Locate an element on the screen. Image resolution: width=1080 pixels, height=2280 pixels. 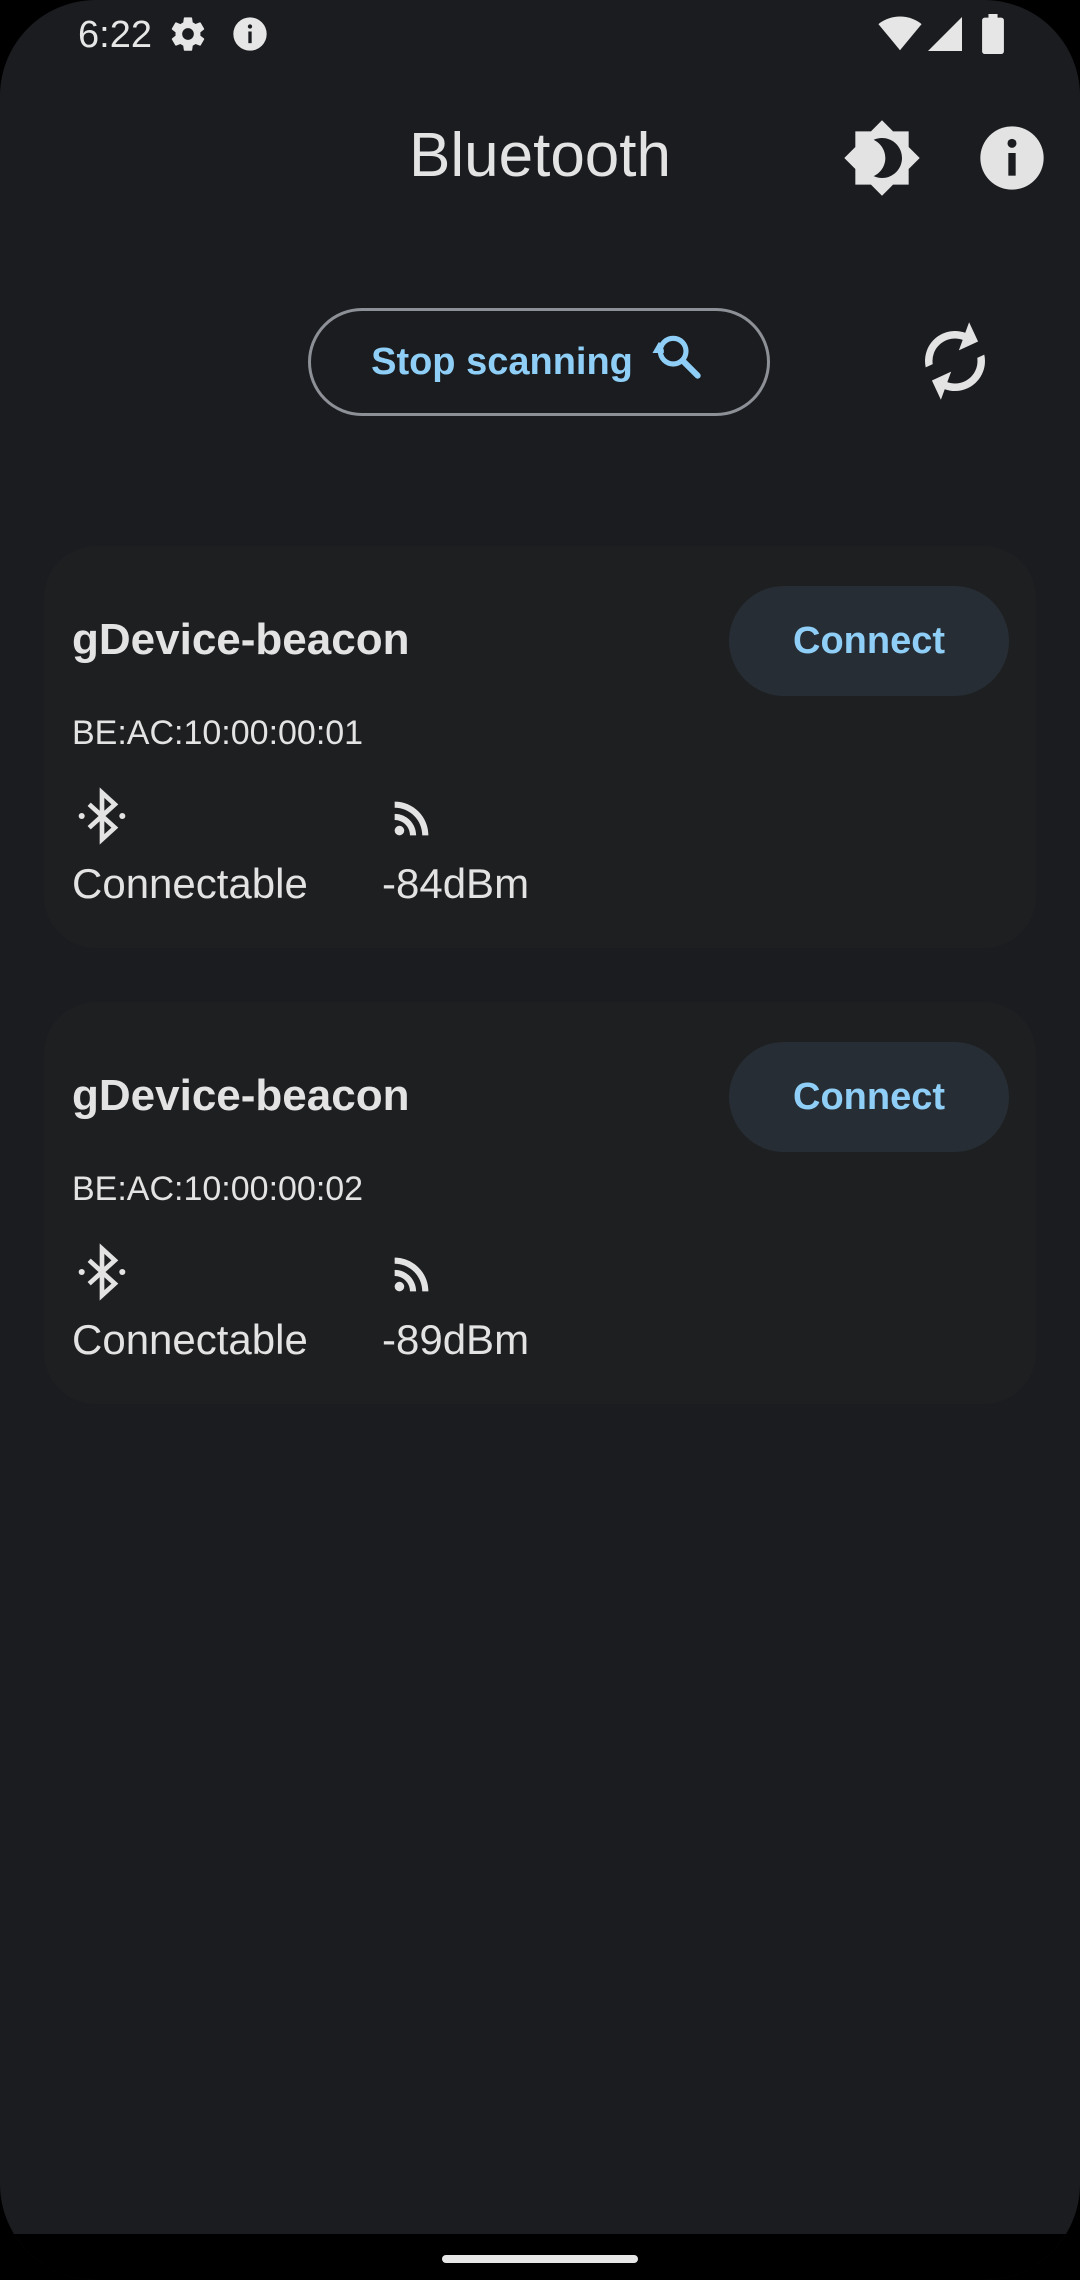
device-rssi: -89dBm is located at coordinates (456, 1339).